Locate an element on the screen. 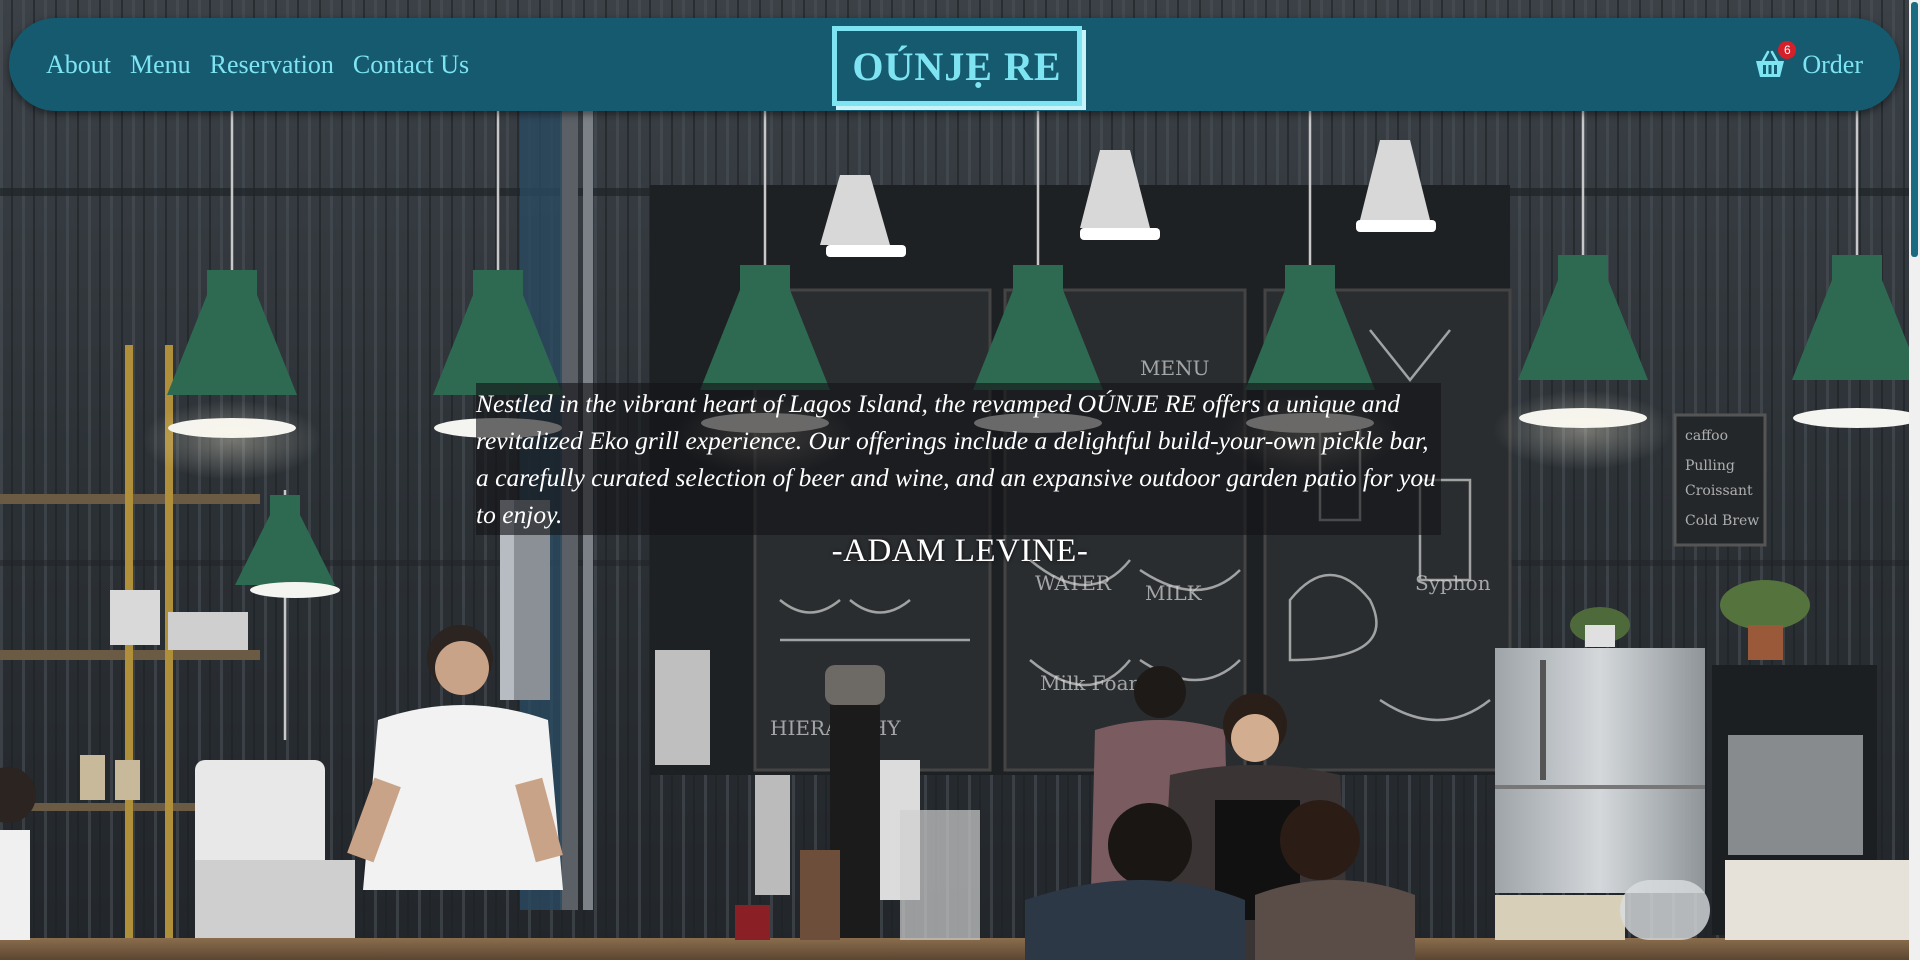  svg-text: Pulling is located at coordinates (1710, 466).